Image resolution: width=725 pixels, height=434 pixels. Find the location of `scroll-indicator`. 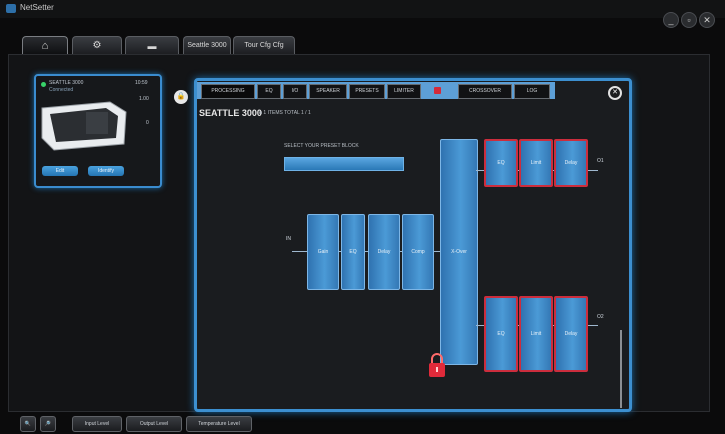

scroll-indicator is located at coordinates (621, 369).